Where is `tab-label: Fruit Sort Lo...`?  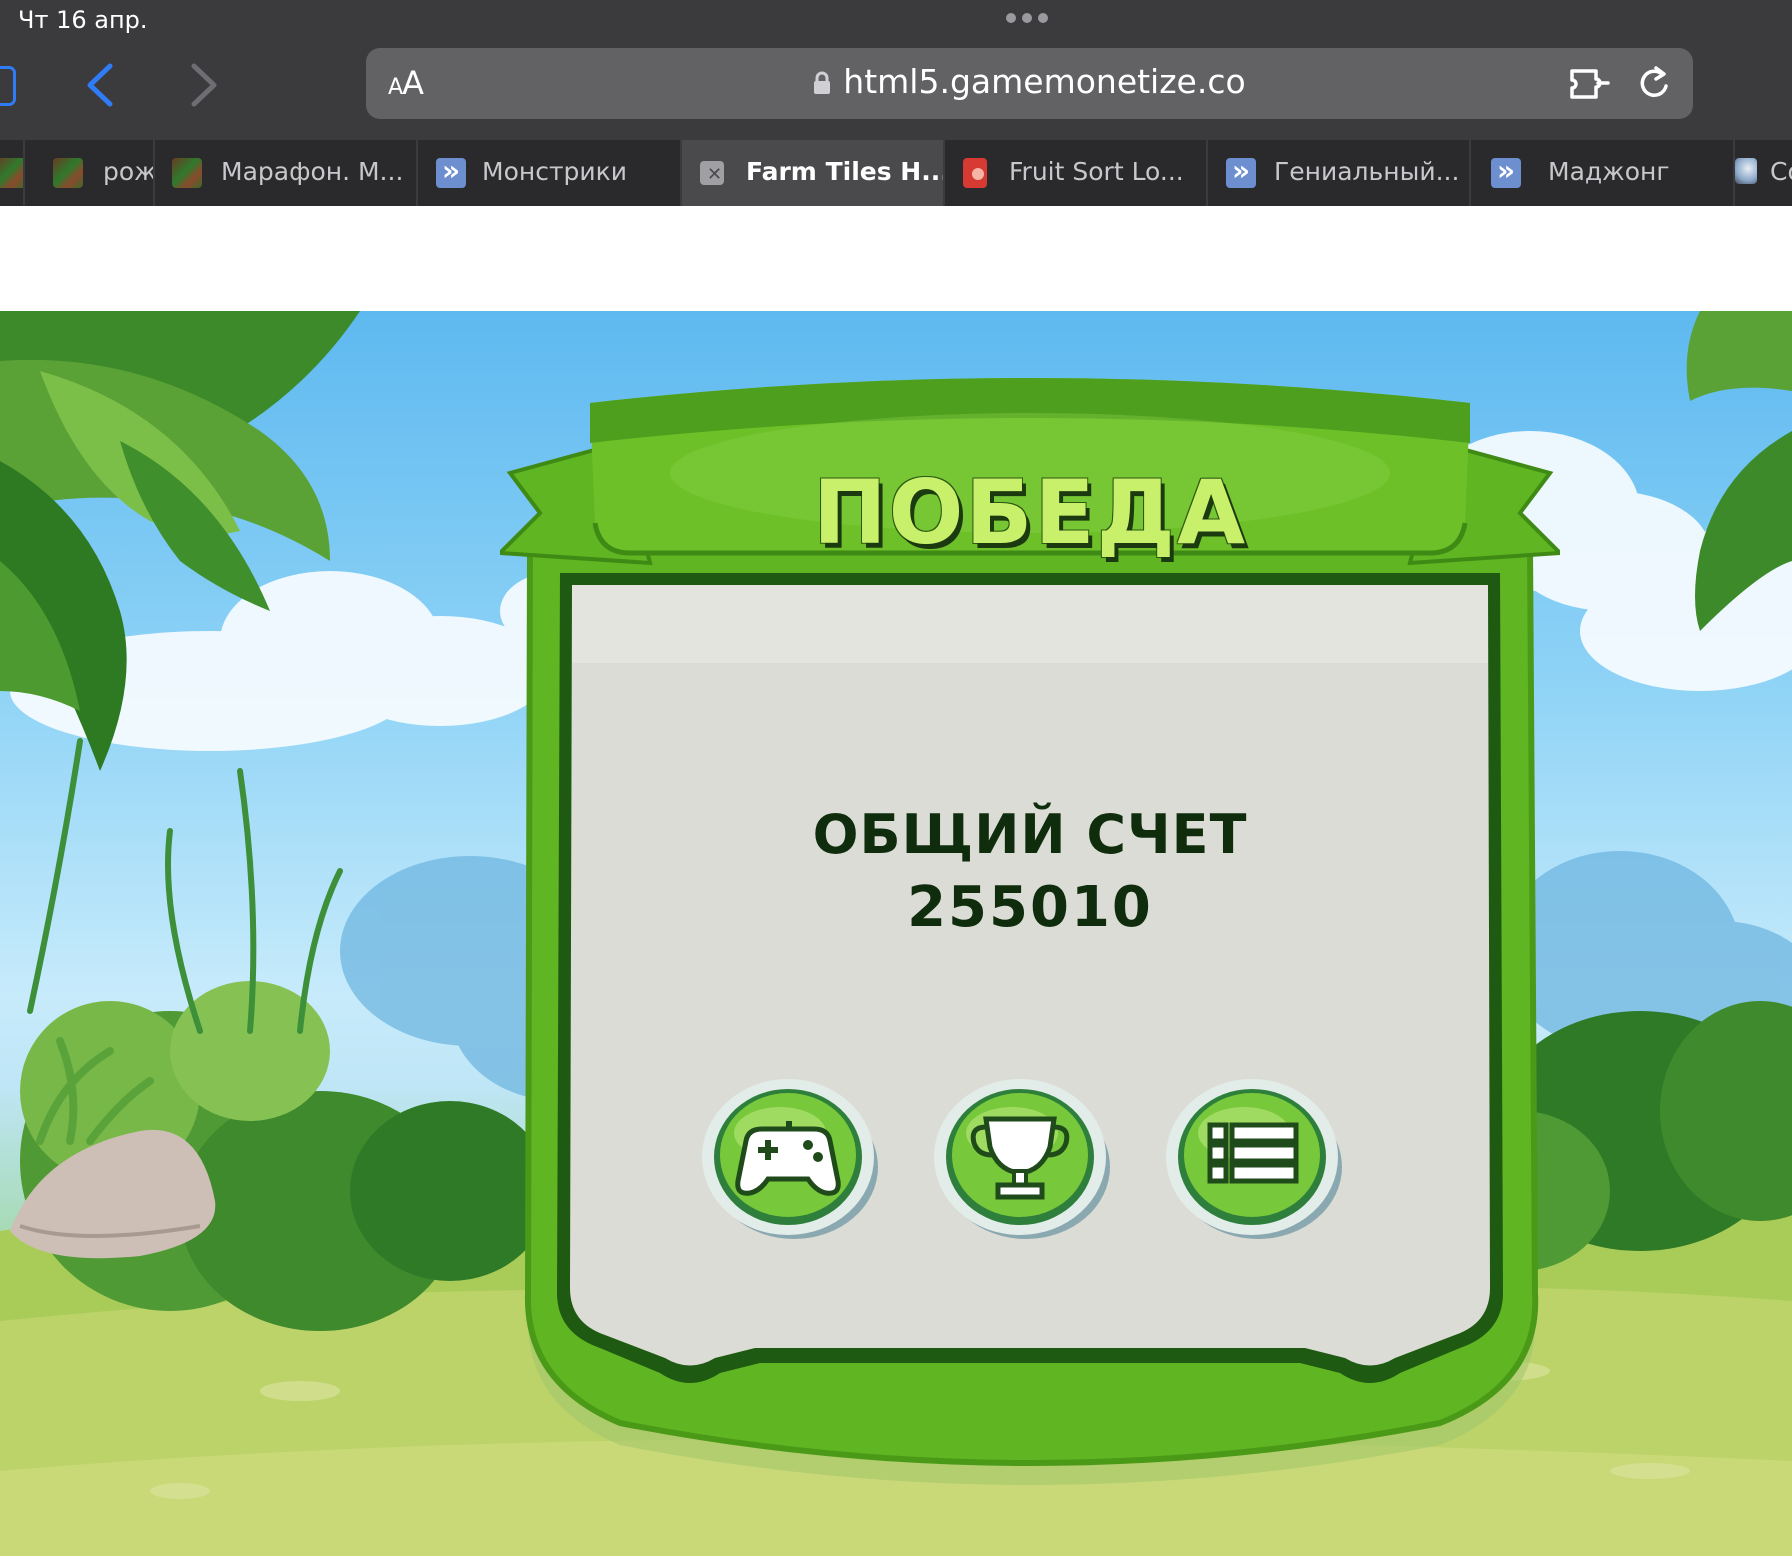
tab-label: Fruit Sort Lo... is located at coordinates (1096, 171).